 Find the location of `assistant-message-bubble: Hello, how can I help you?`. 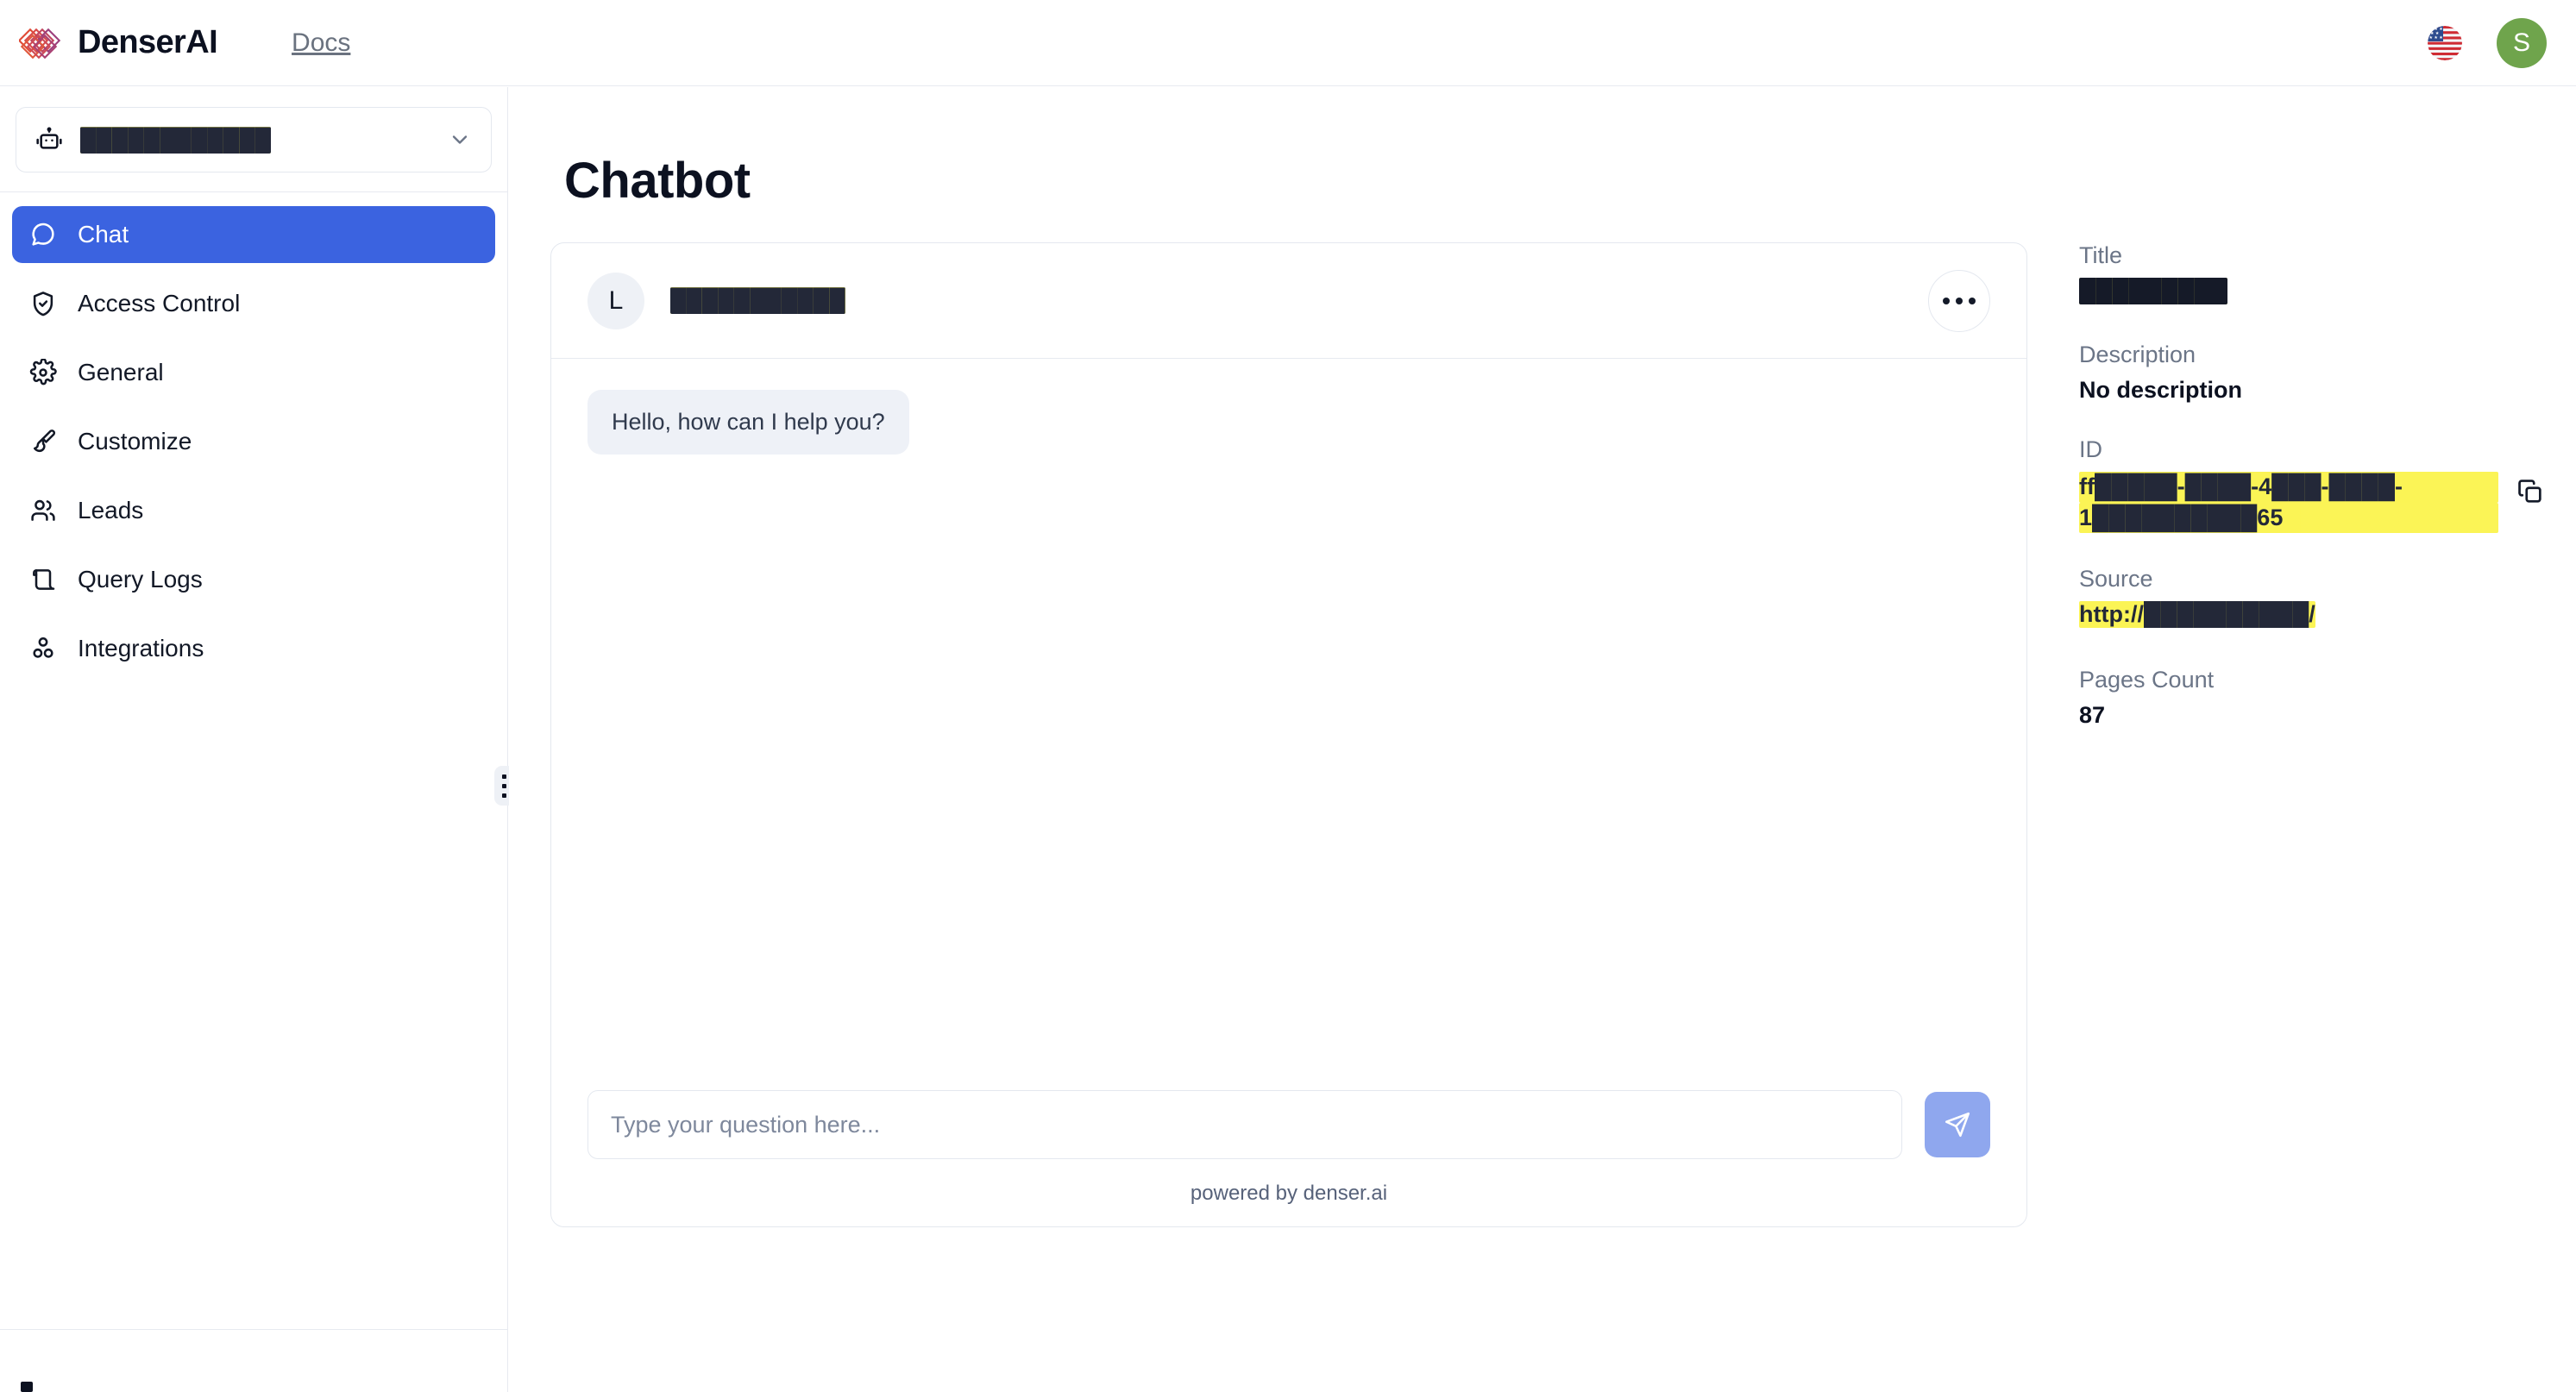

assistant-message-bubble: Hello, how can I help you? is located at coordinates (748, 422).